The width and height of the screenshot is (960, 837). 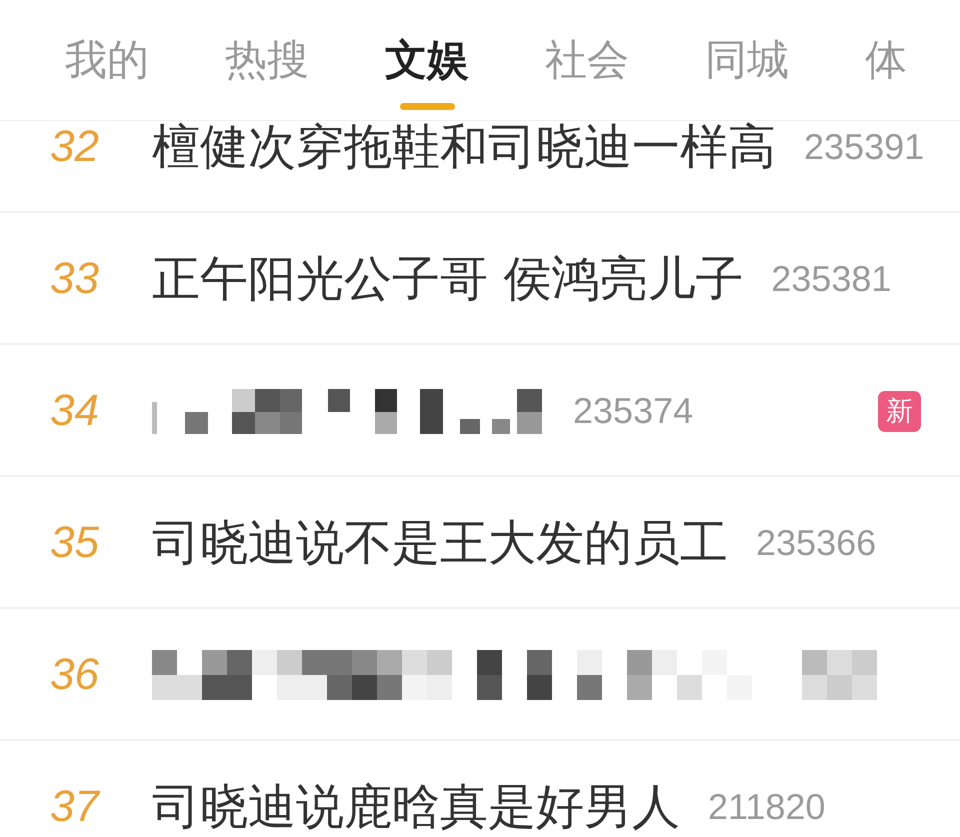 I want to click on new-tag: 新, so click(x=899, y=411).